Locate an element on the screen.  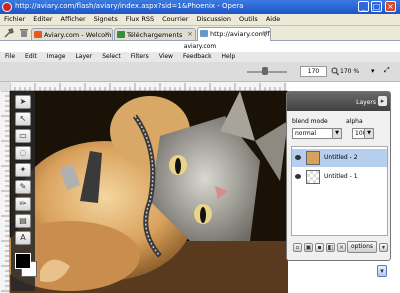
arrow-select-icon: ↖ is located at coordinates (23, 118).